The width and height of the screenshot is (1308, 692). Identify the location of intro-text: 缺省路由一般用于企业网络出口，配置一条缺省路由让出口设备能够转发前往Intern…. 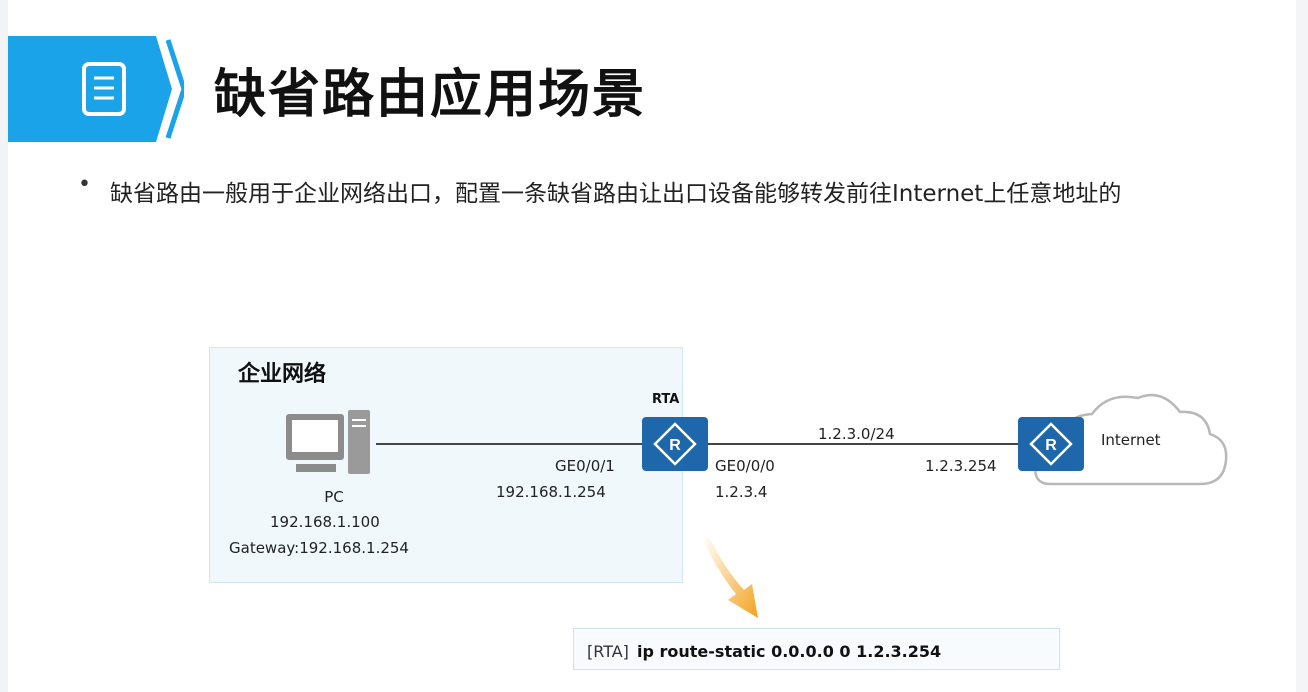
(616, 194).